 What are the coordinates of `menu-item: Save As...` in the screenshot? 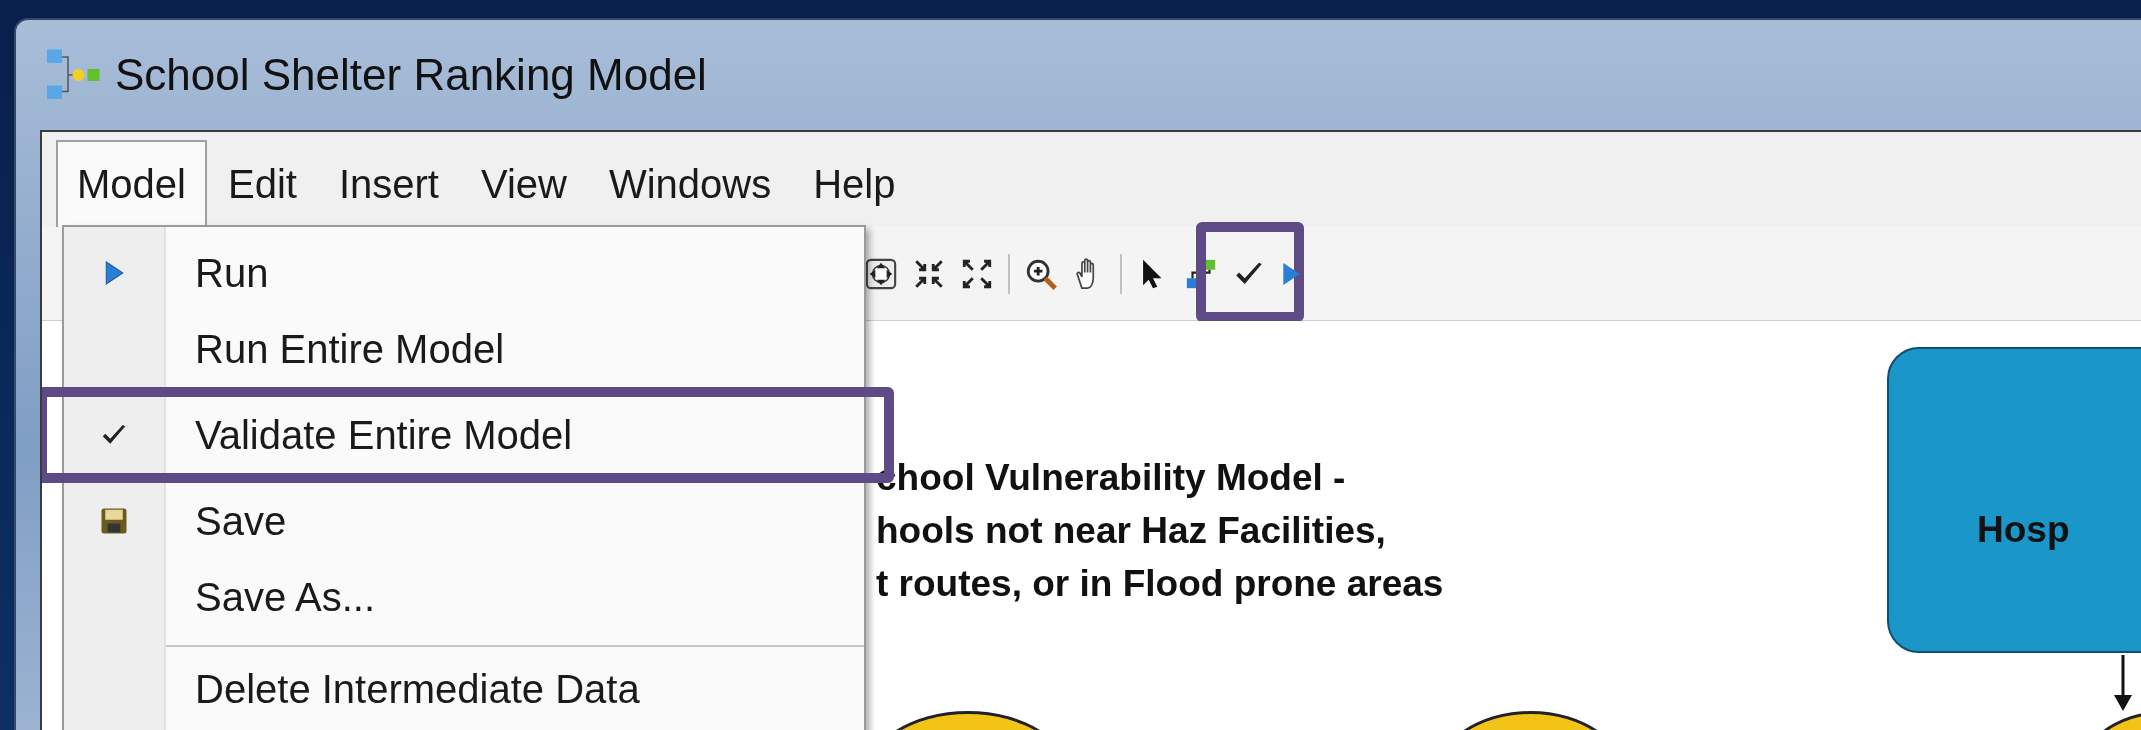 It's located at (464, 597).